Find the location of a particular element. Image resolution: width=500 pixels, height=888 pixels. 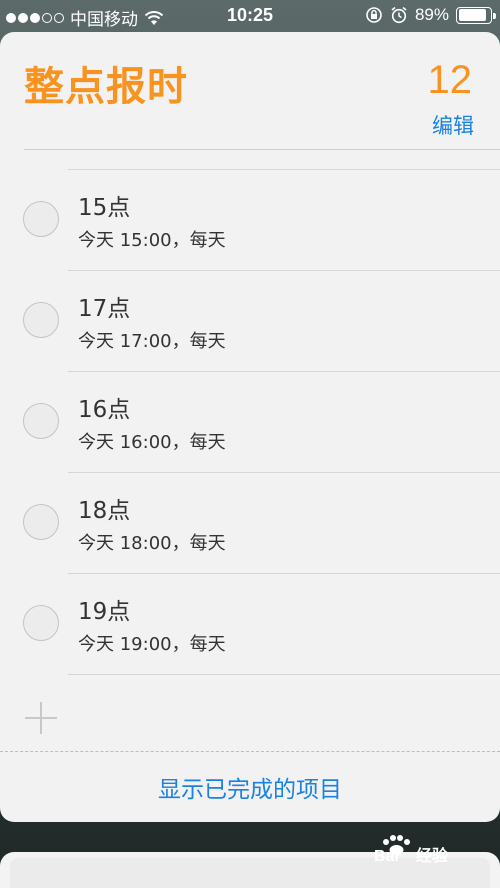

reminder-subtitle: 今天 15:00，每天 is located at coordinates (152, 240).